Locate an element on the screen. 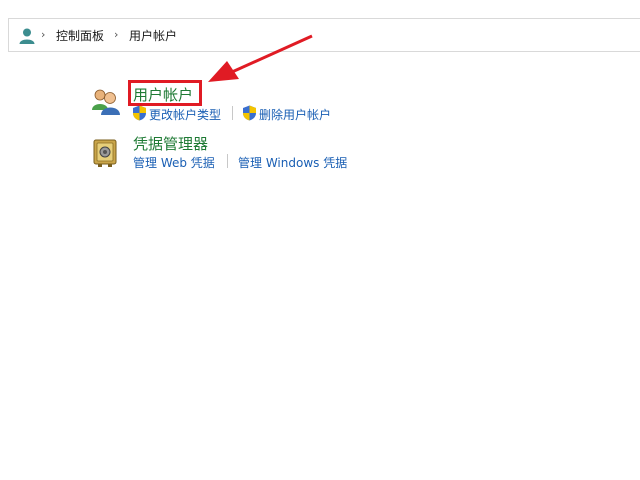 This screenshot has width=640, height=480. credential-vault-icon is located at coordinates (106, 153).